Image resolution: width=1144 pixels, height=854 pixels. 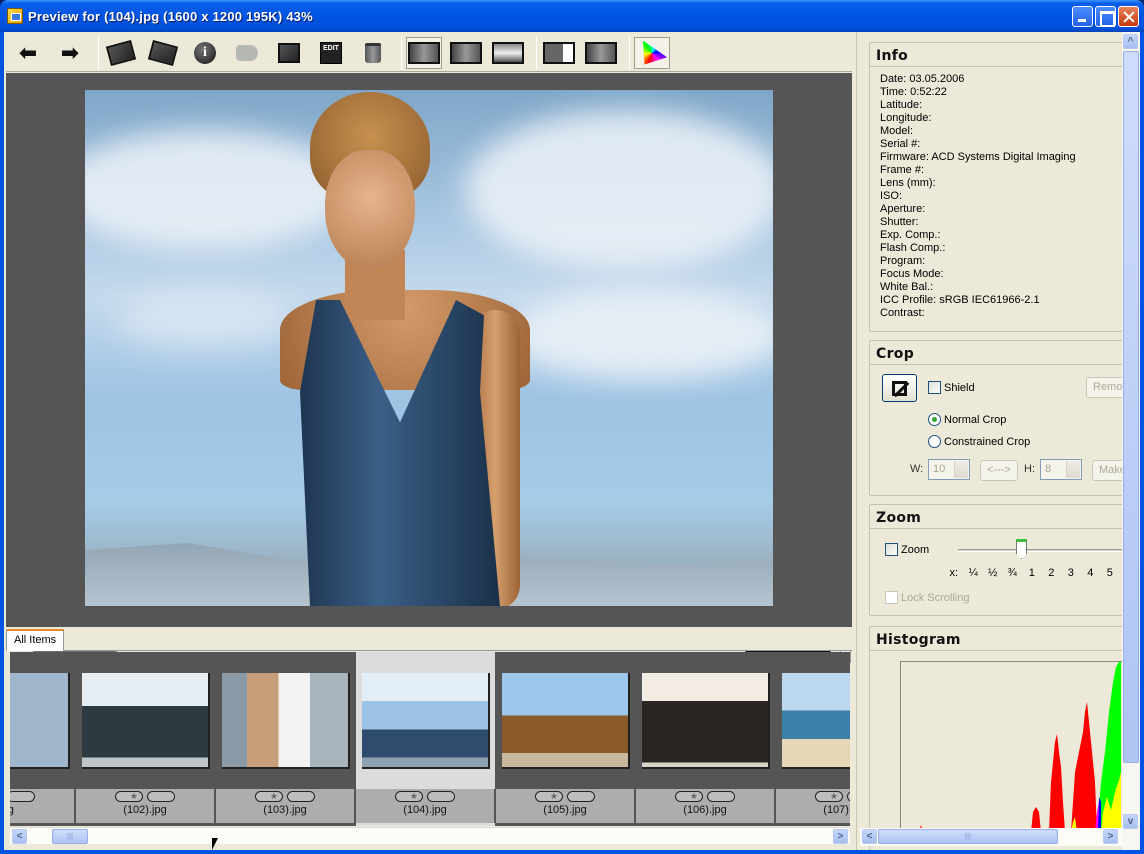 I want to click on color-profile-button, so click(x=652, y=52).